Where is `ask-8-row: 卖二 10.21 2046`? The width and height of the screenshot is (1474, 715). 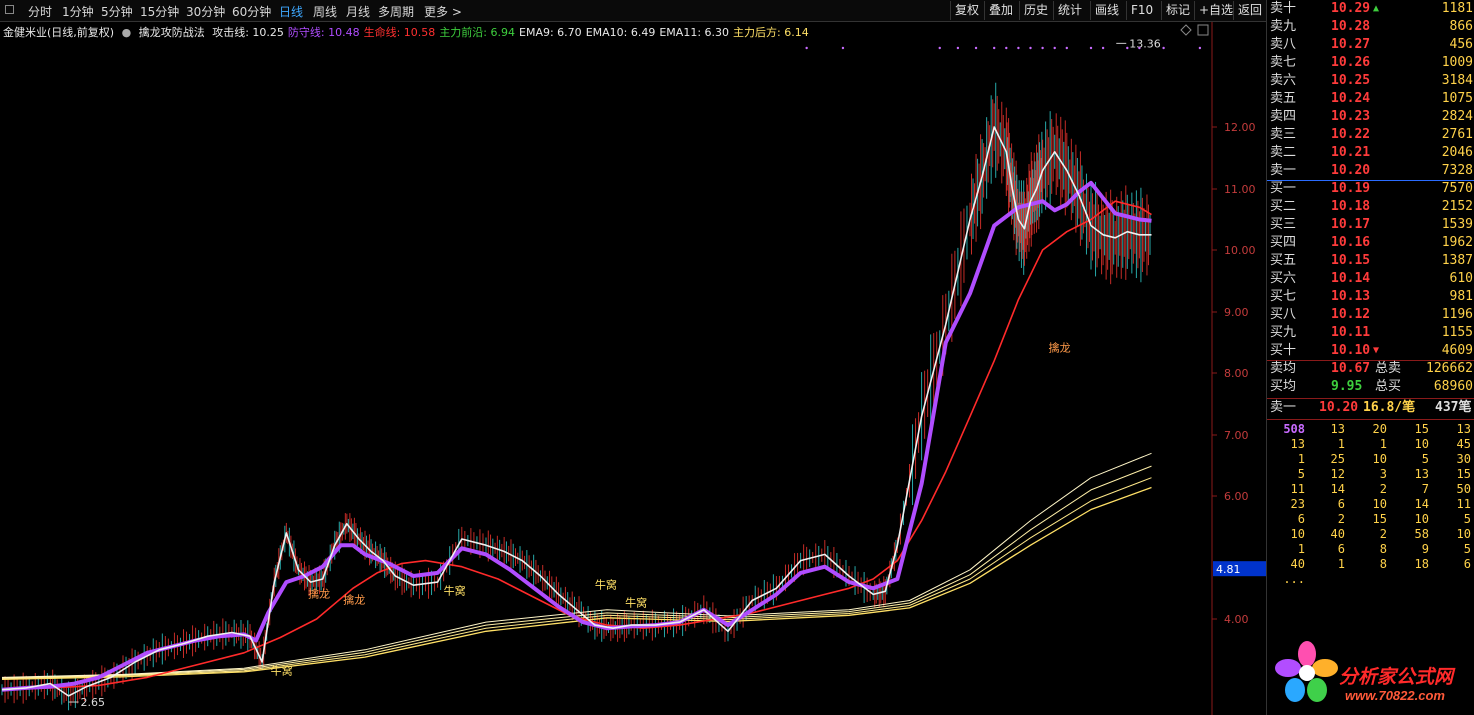 ask-8-row: 卖二 10.21 2046 is located at coordinates (1370, 153).